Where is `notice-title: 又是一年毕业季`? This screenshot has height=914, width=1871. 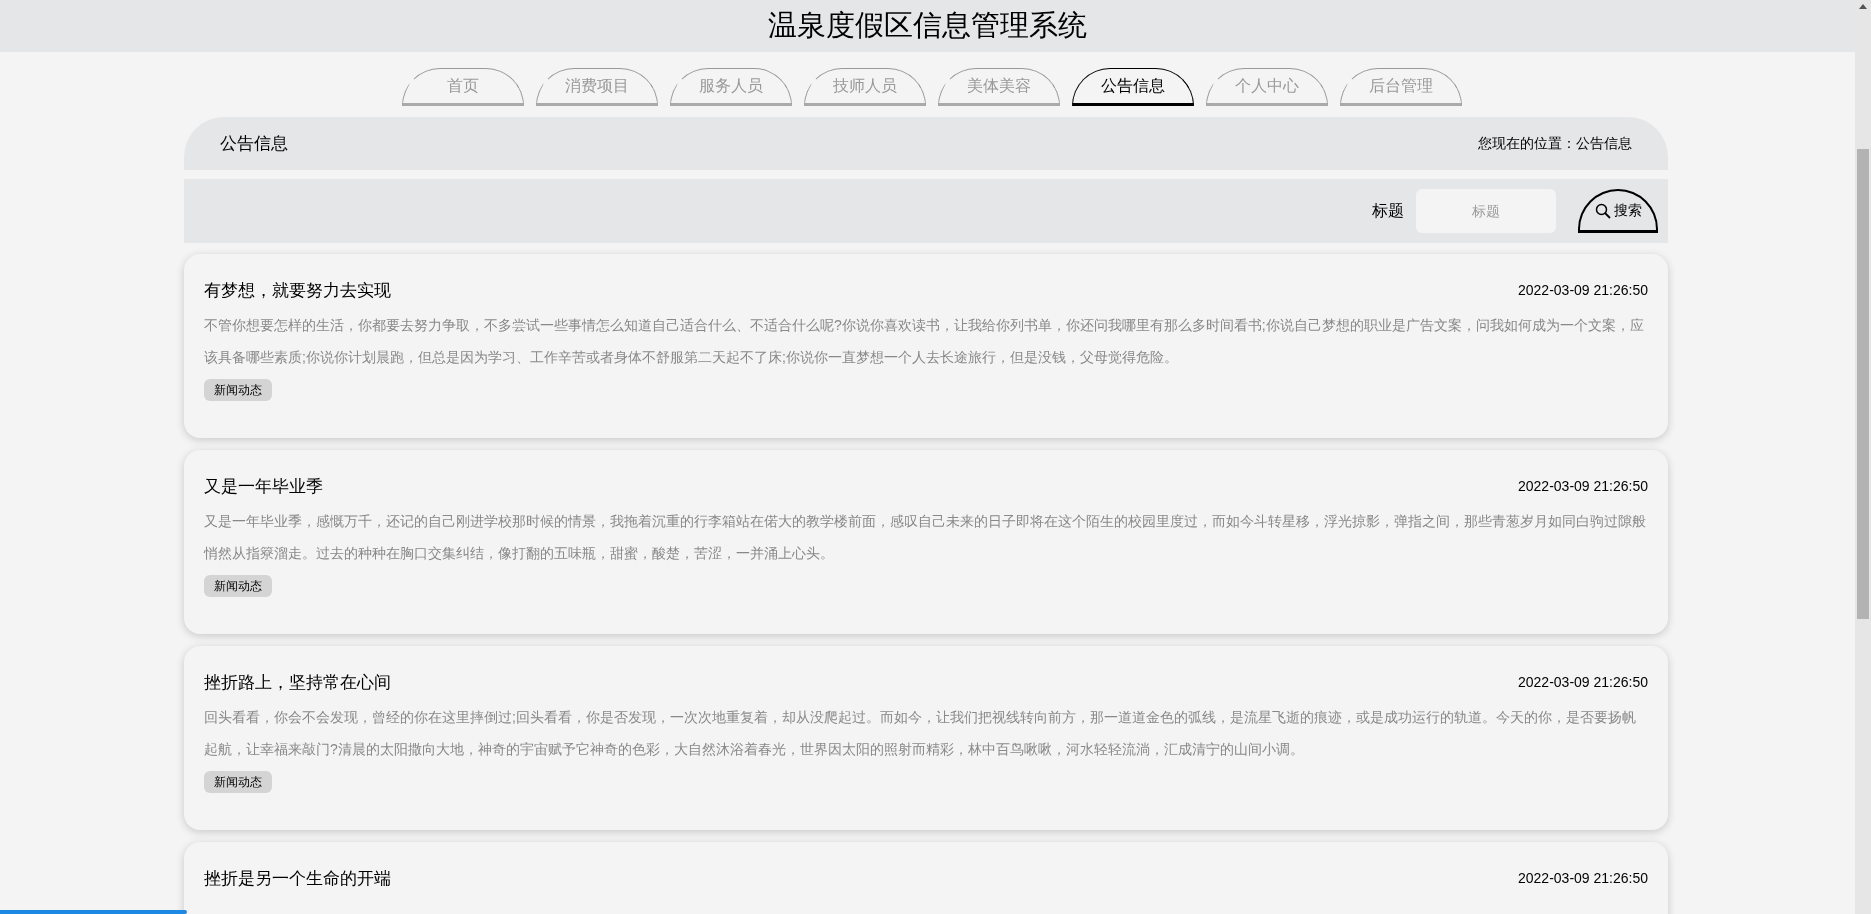 notice-title: 又是一年毕业季 is located at coordinates (263, 487).